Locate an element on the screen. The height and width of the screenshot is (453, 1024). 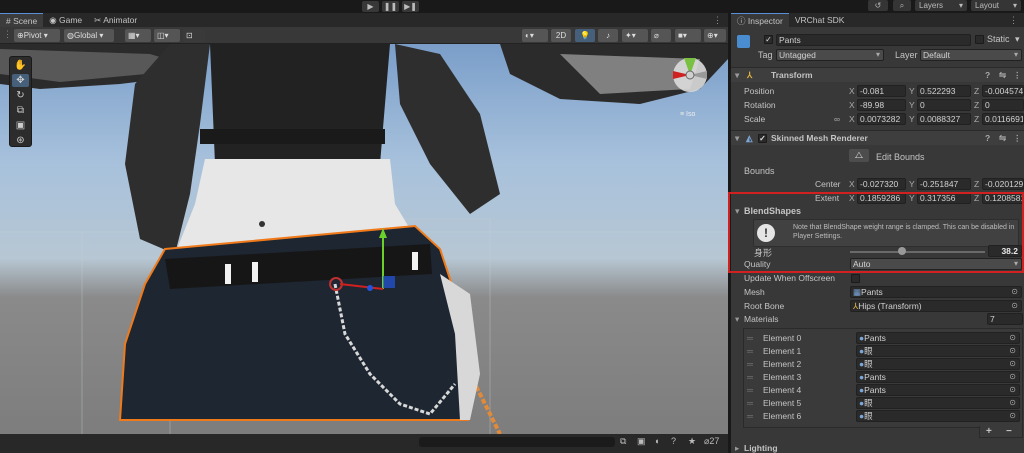
tab-vrchat-sdk: VRChat SDK is located at coordinates (820, 20).